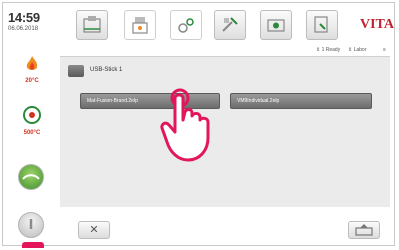  What do you see at coordinates (32, 115) in the screenshot?
I see `heating-element-icon` at bounding box center [32, 115].